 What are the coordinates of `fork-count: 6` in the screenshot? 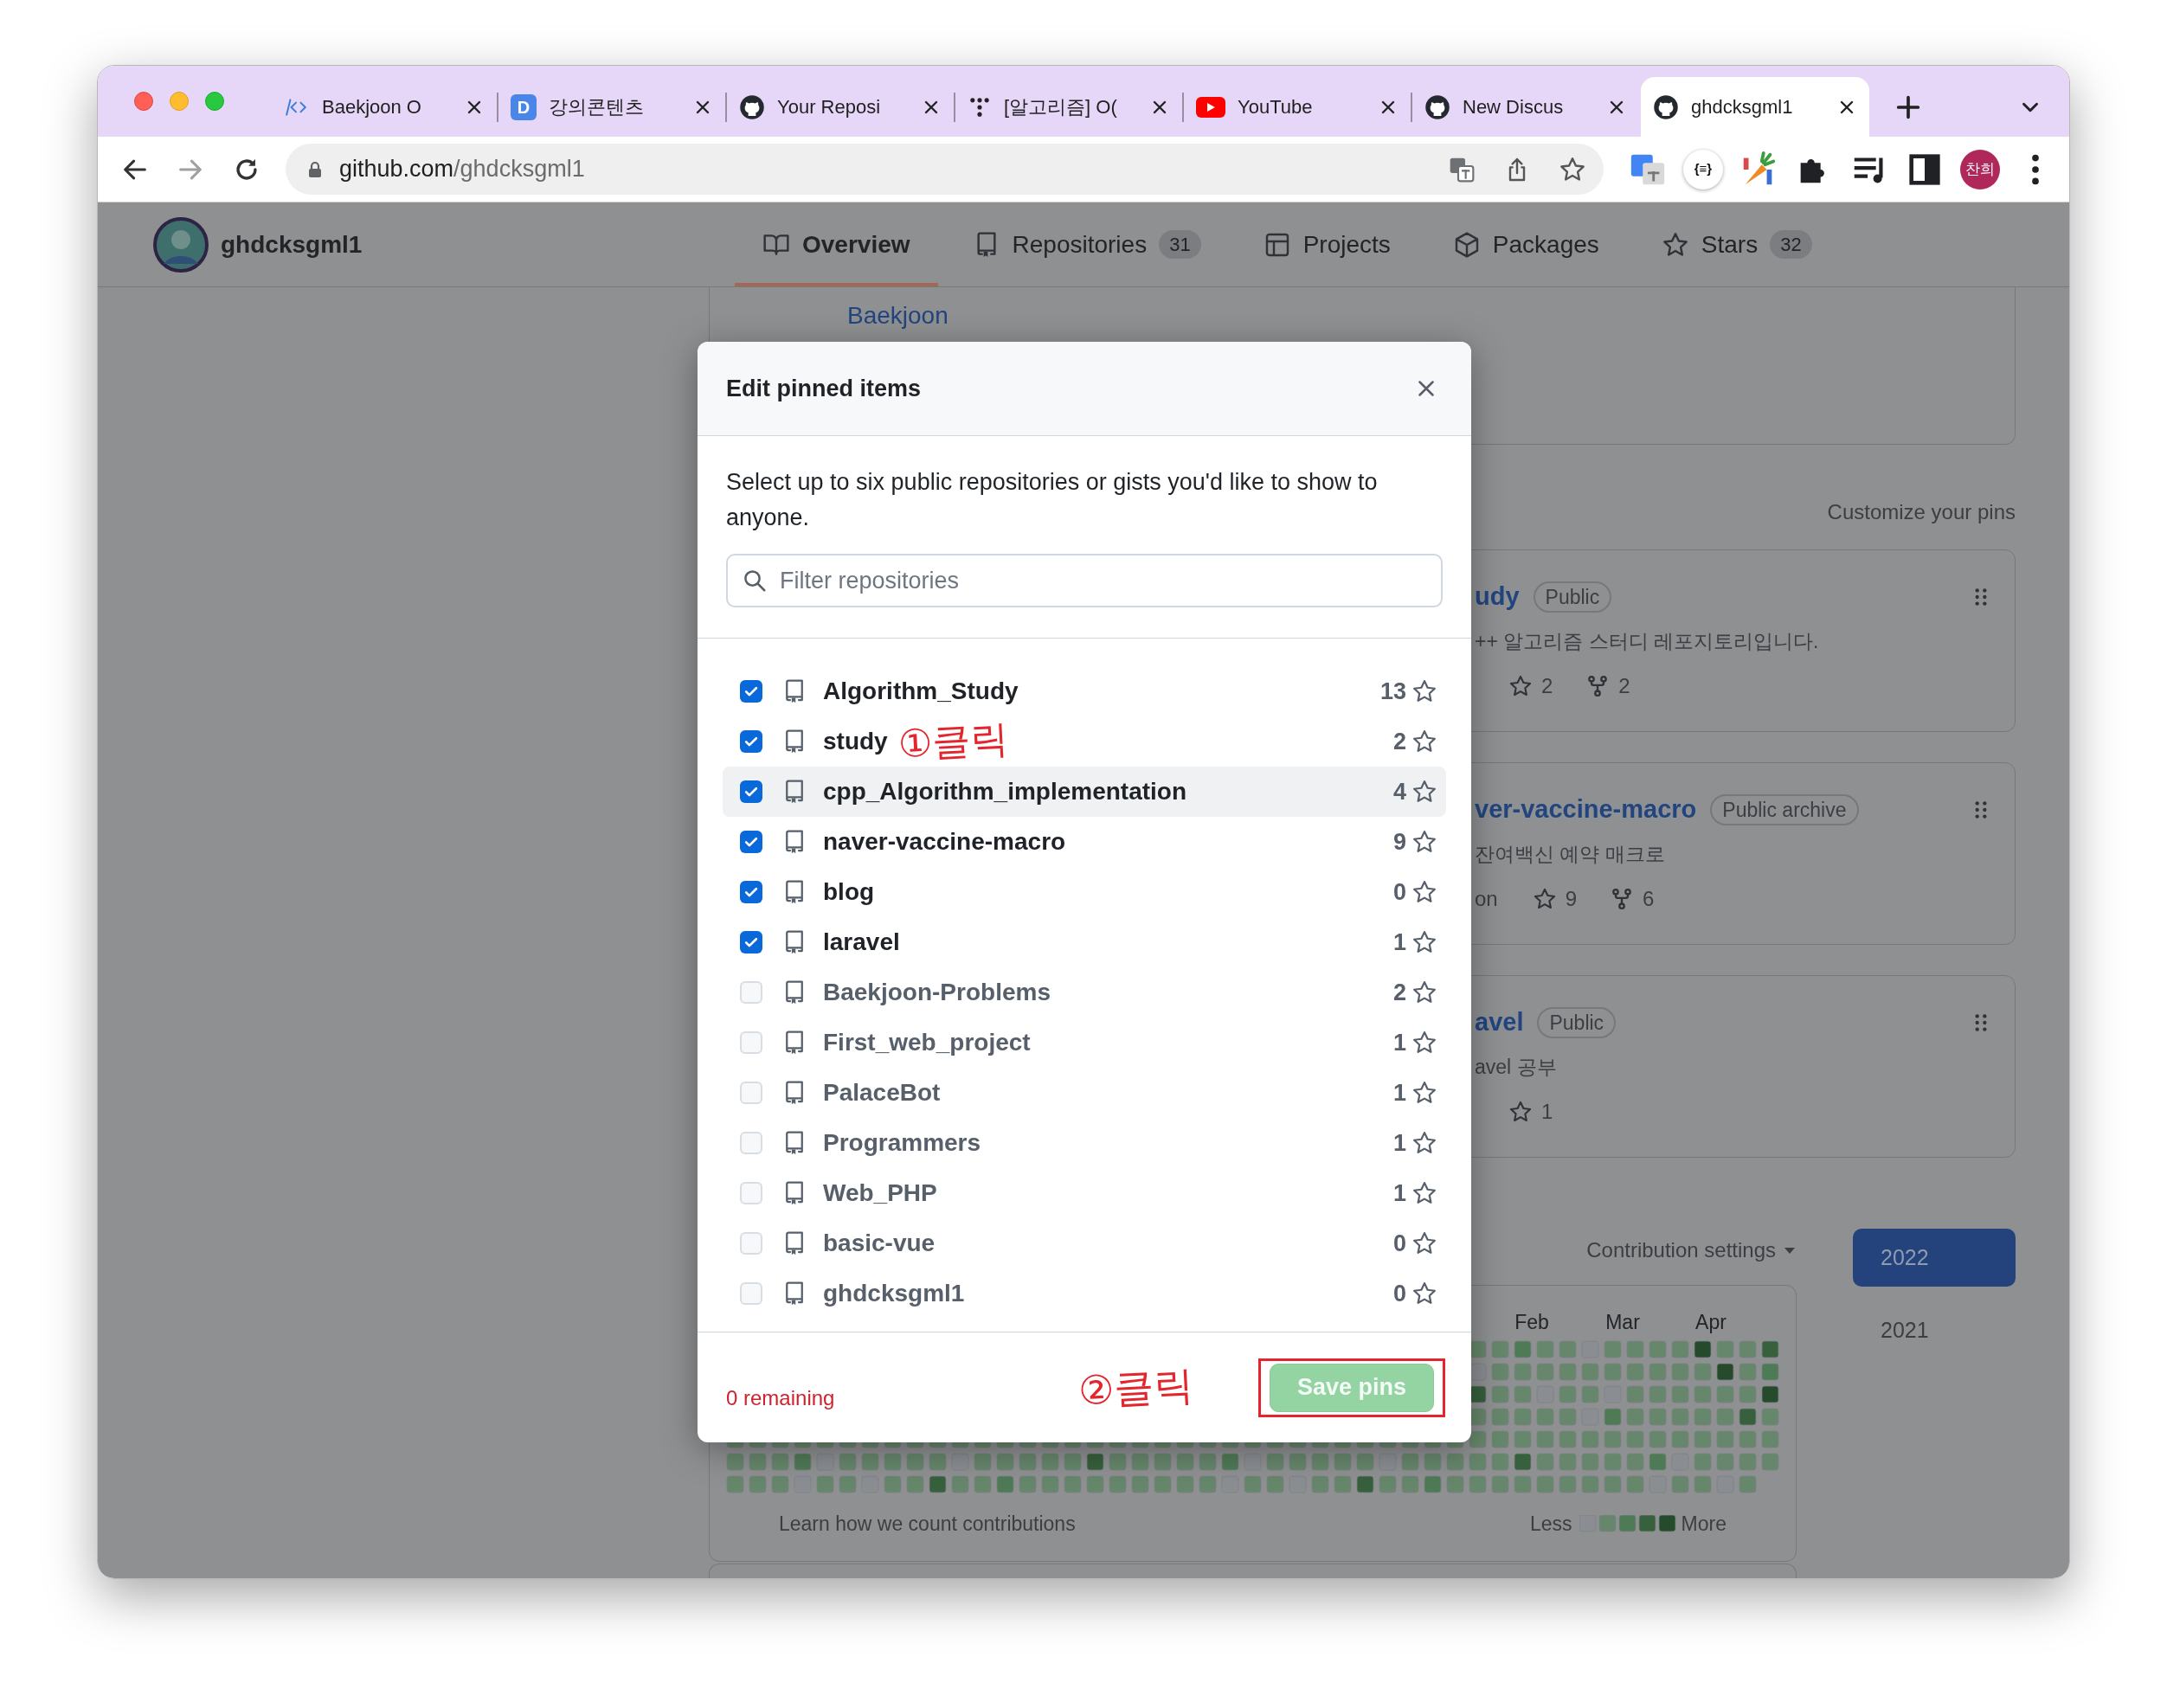 It's located at (1649, 899).